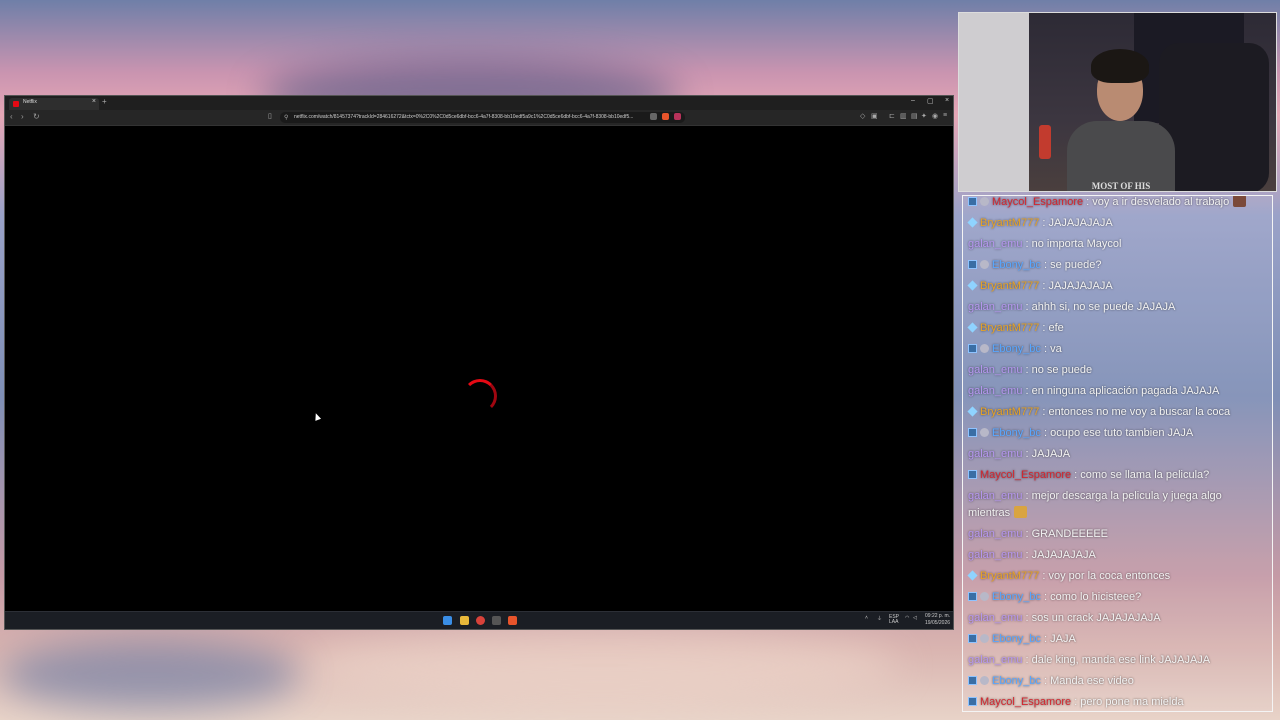  I want to click on tray-mic-icon: ⏚, so click(879, 618).